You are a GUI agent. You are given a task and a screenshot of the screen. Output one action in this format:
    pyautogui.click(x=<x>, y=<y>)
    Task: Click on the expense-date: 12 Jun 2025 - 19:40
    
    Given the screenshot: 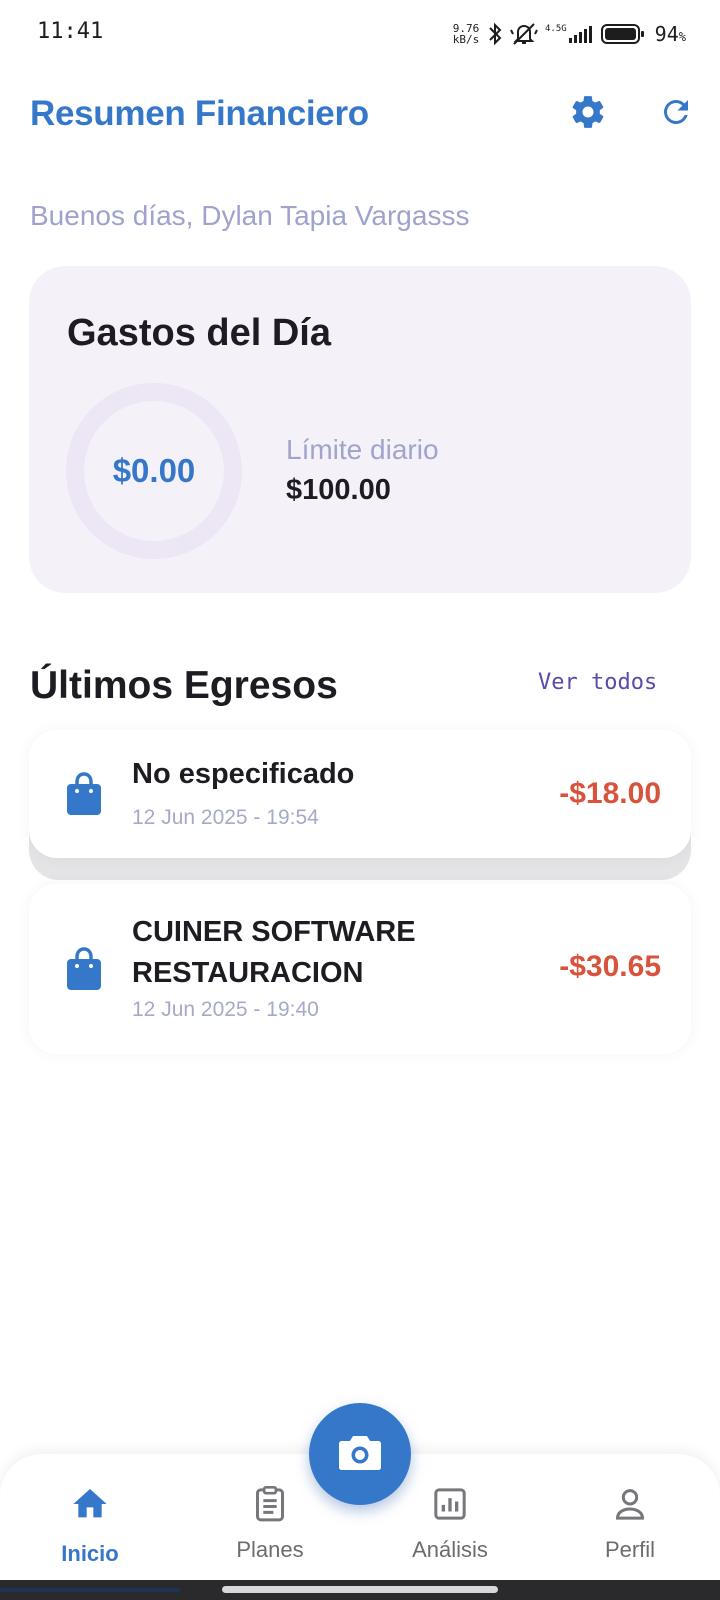 What is the action you would take?
    pyautogui.click(x=225, y=1009)
    